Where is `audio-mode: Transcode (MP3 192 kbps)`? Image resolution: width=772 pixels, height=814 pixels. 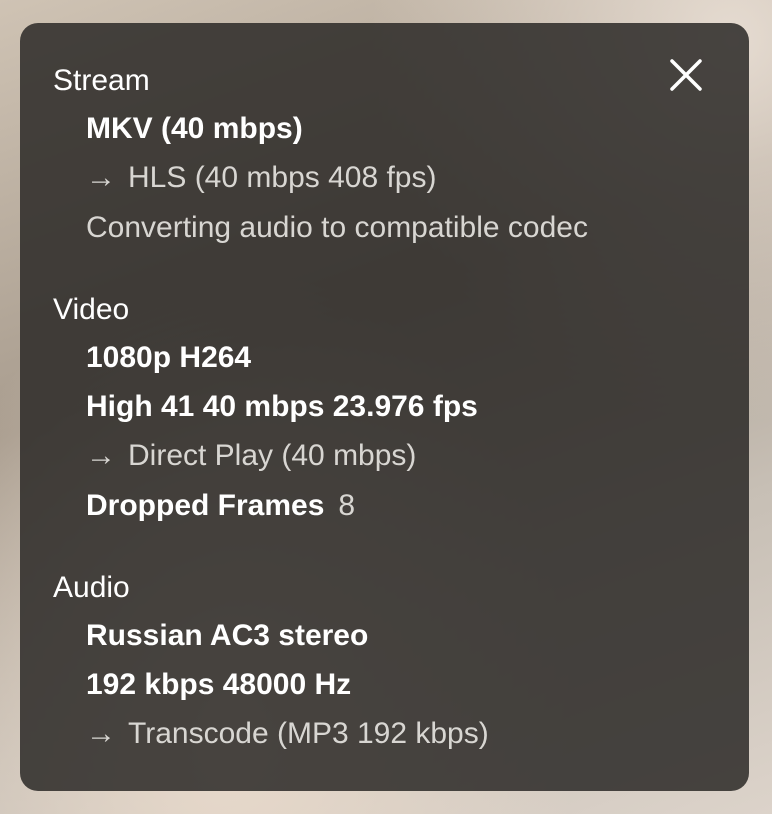 audio-mode: Transcode (MP3 192 kbps) is located at coordinates (308, 733).